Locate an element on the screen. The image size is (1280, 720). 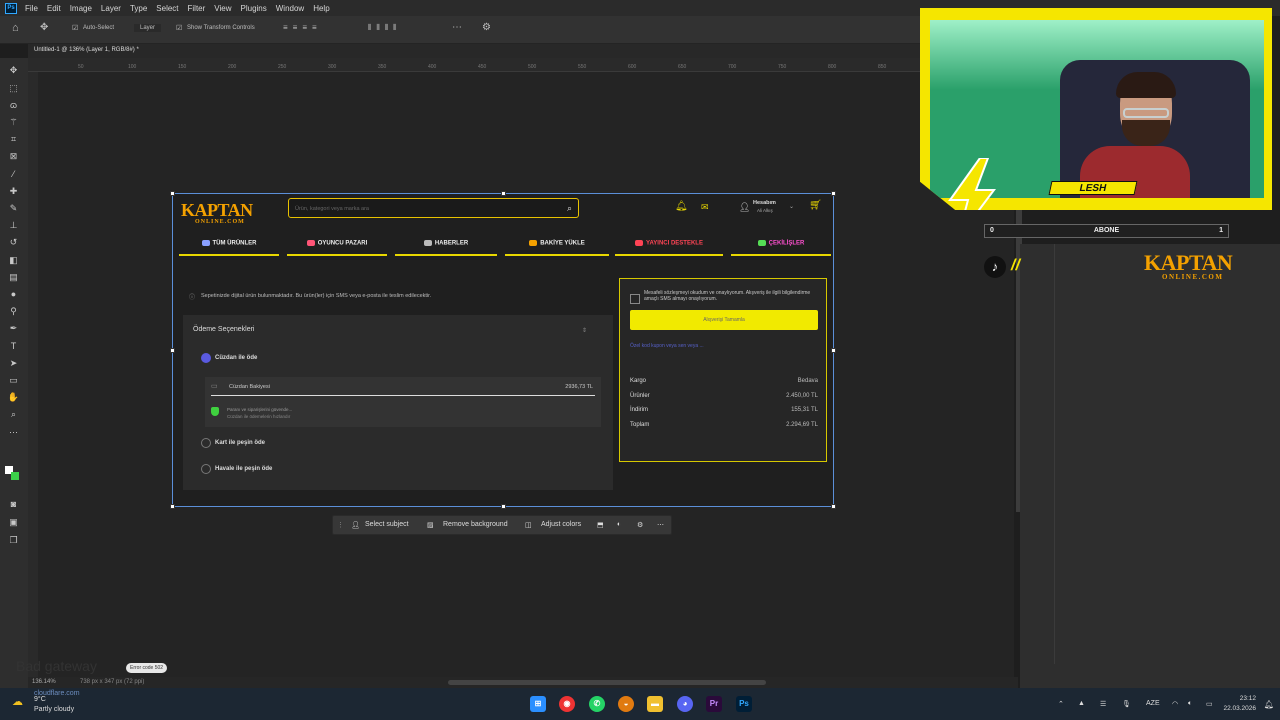
drag-handle-icon: ⋮ is located at coordinates (340, 525).